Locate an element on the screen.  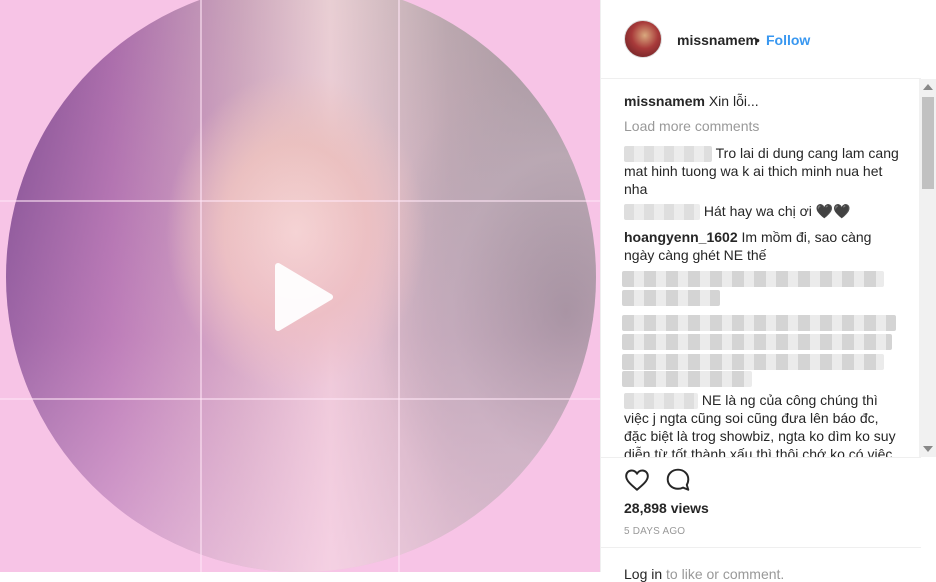
login-rest: to like or comment. is located at coordinates (725, 574).